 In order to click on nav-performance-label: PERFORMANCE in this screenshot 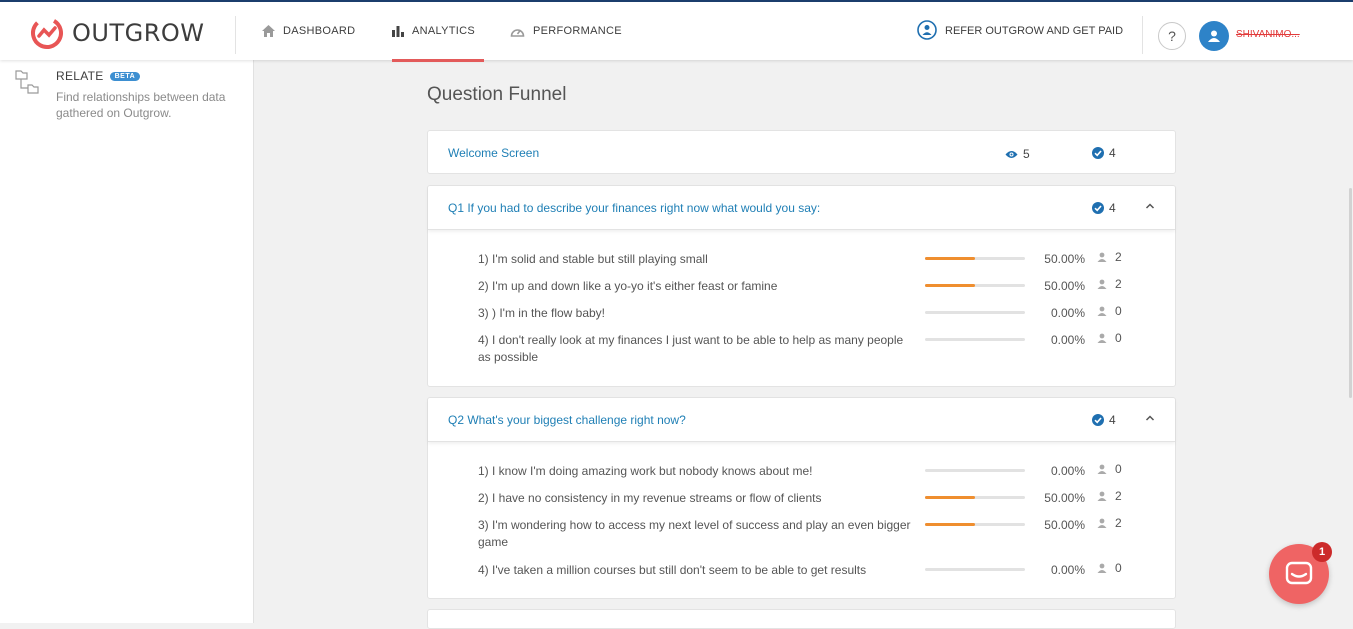, I will do `click(577, 31)`.